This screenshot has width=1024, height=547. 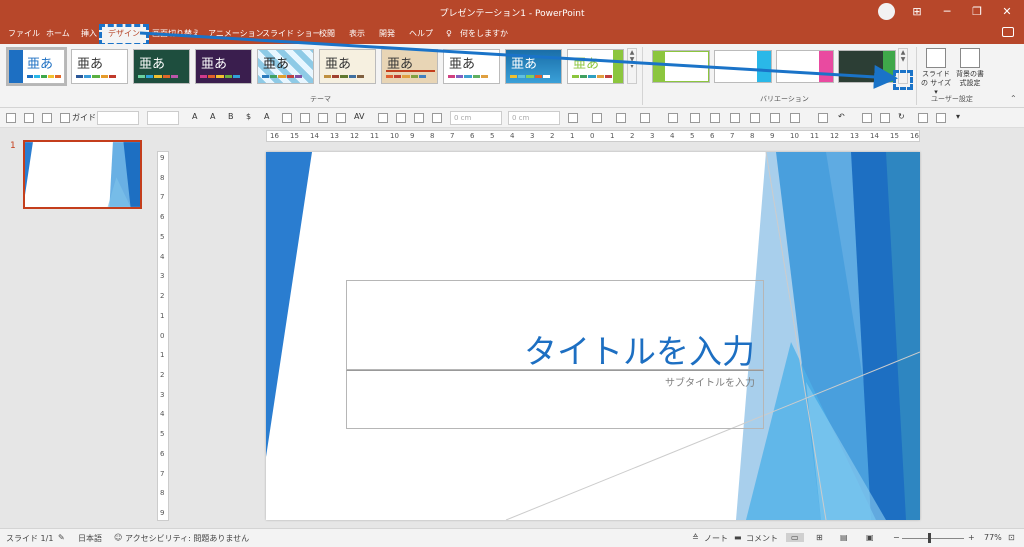 What do you see at coordinates (632, 66) in the screenshot?
I see `themes-scroll-control: ▲ ▼ ▾` at bounding box center [632, 66].